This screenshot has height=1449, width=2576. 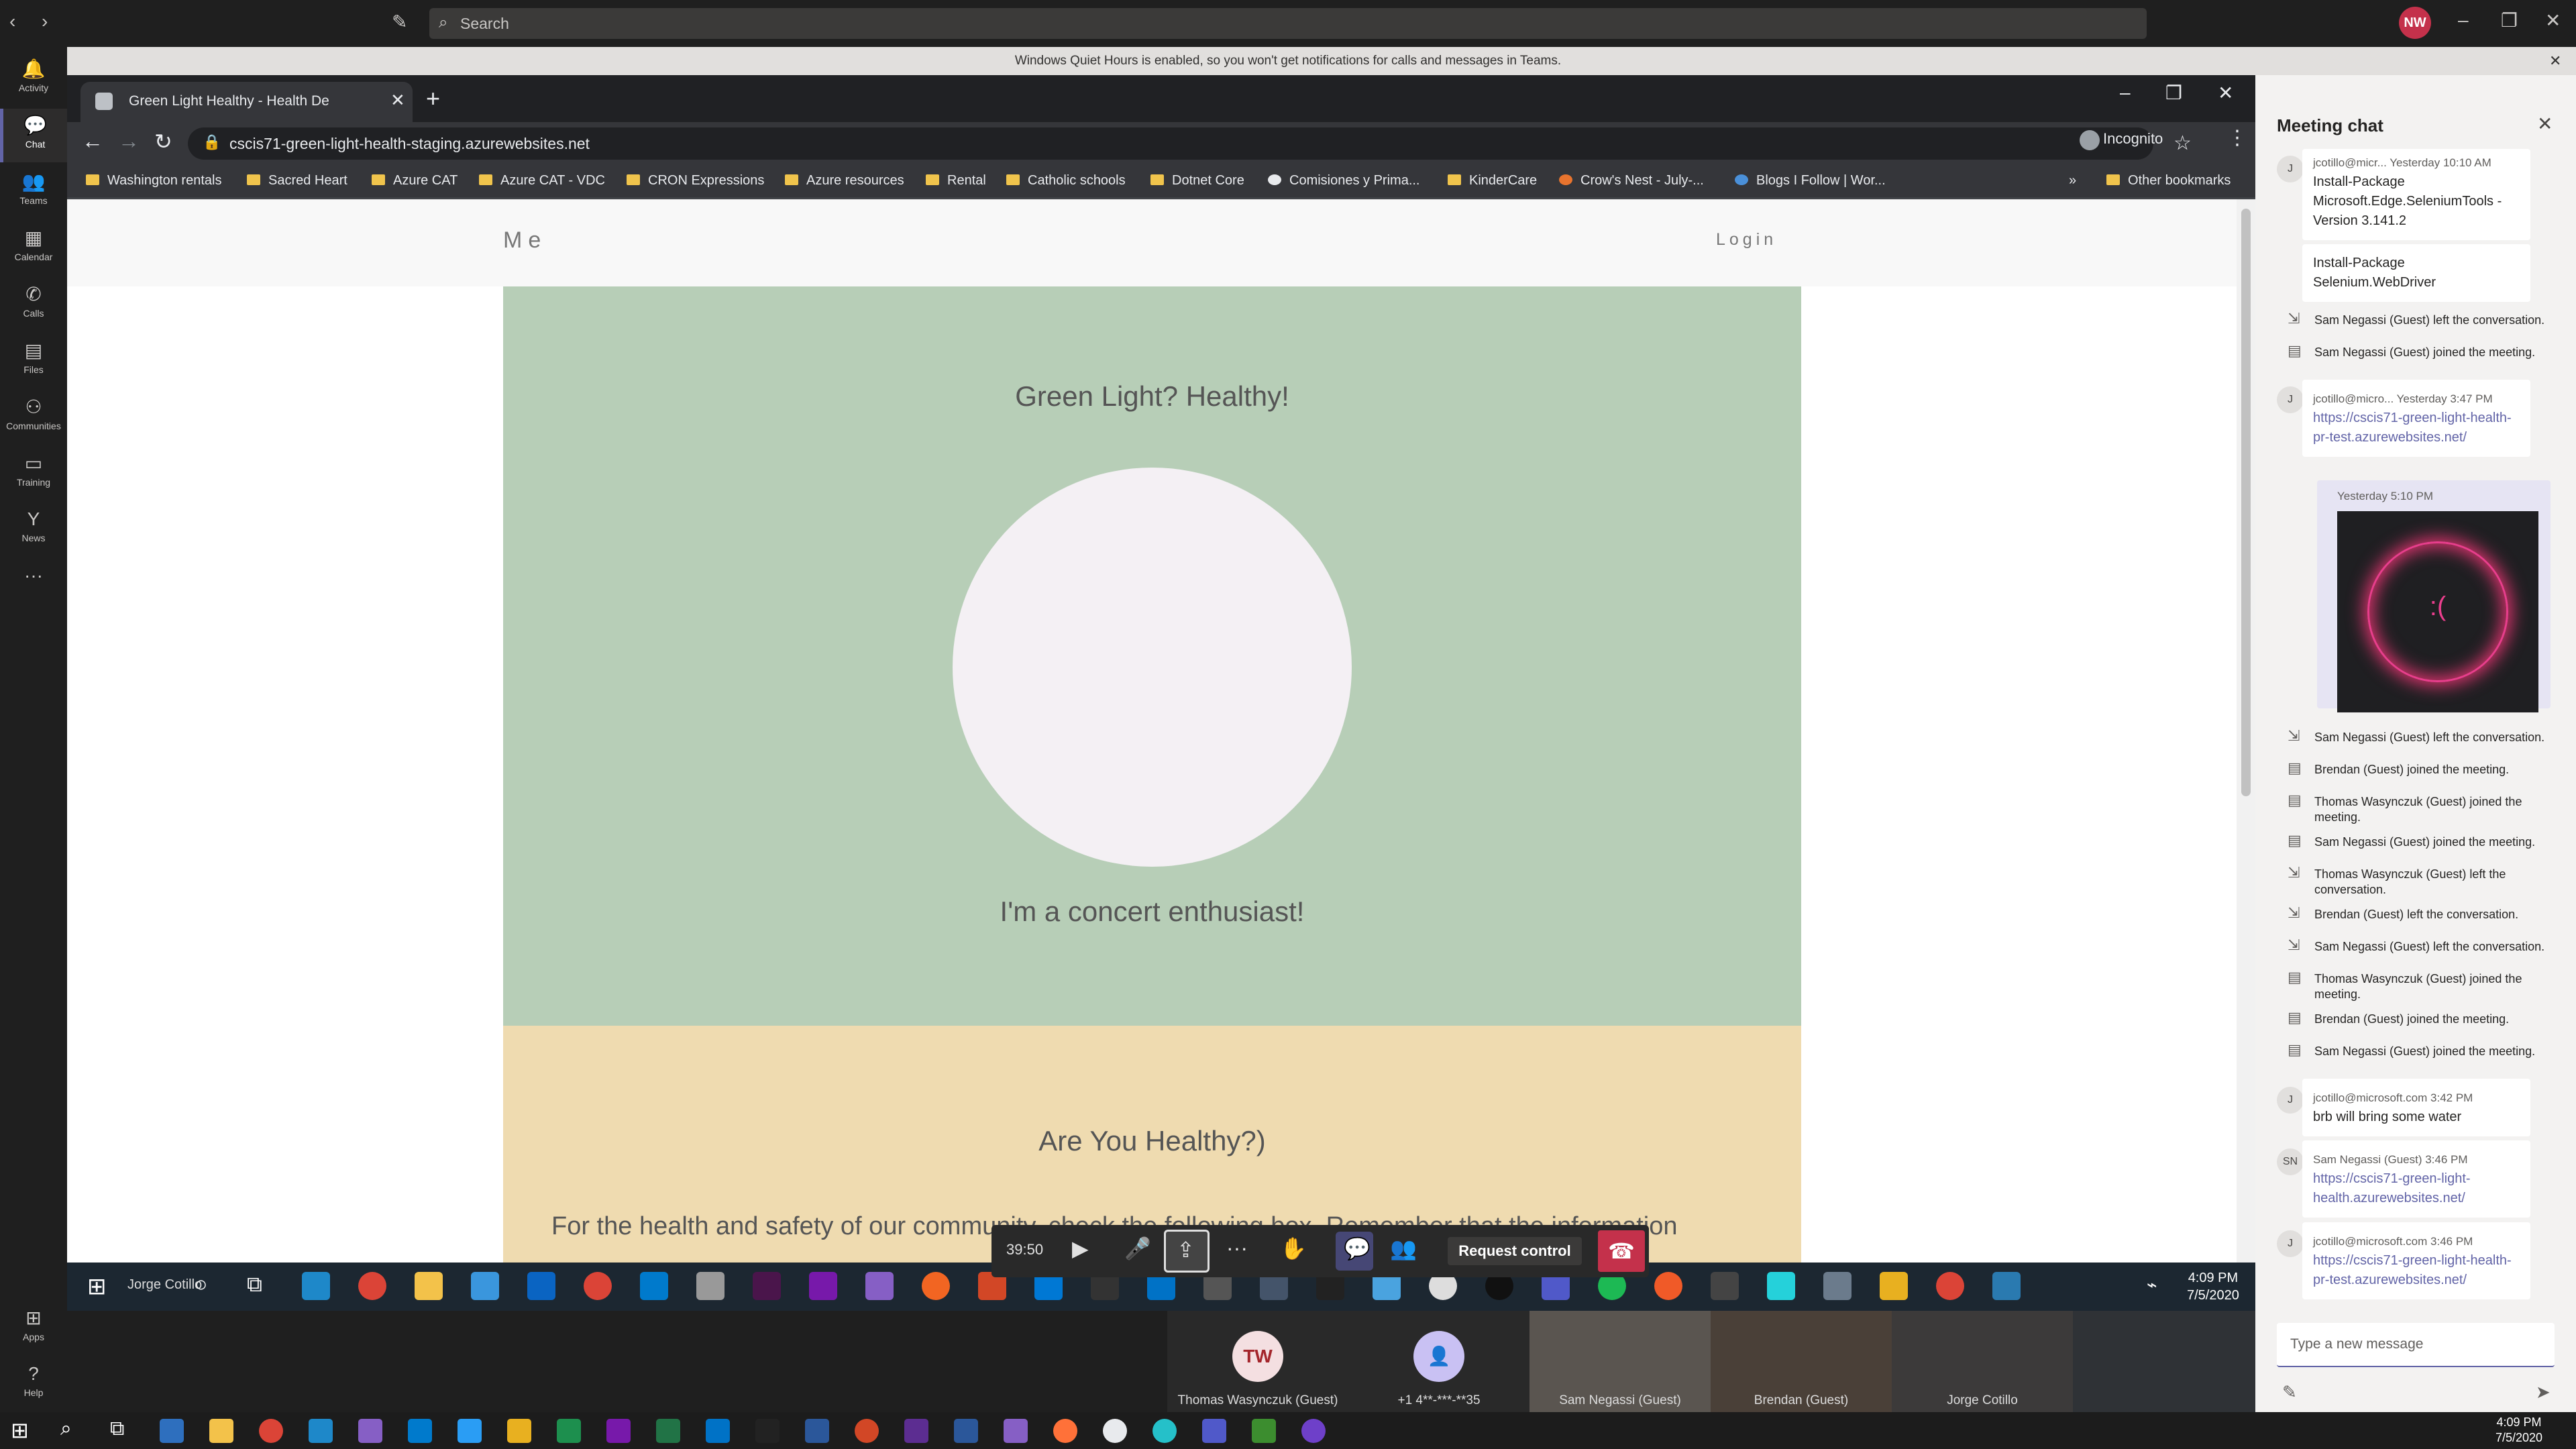 I want to click on send-icon: ➤, so click(x=2543, y=1392).